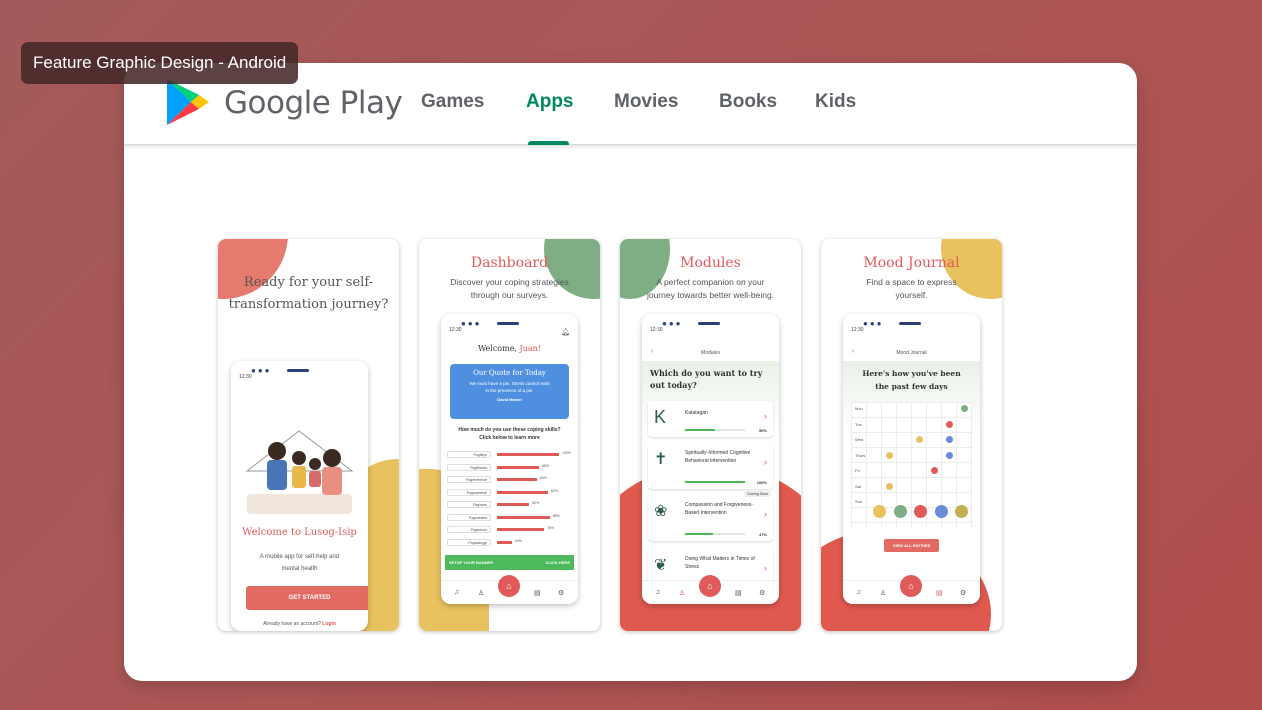  I want to click on coping-bar-value: 52%, so click(536, 503).